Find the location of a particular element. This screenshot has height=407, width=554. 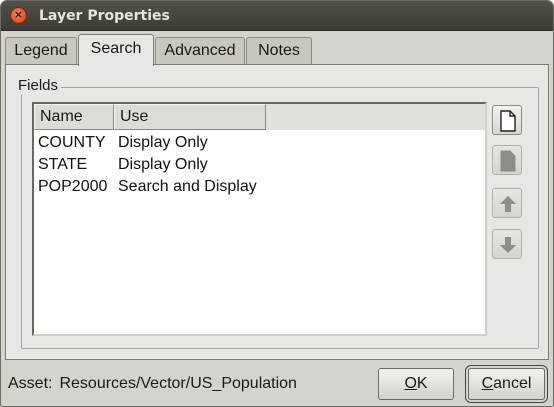

asset-path: Resources/Vector/US_Population is located at coordinates (178, 383).